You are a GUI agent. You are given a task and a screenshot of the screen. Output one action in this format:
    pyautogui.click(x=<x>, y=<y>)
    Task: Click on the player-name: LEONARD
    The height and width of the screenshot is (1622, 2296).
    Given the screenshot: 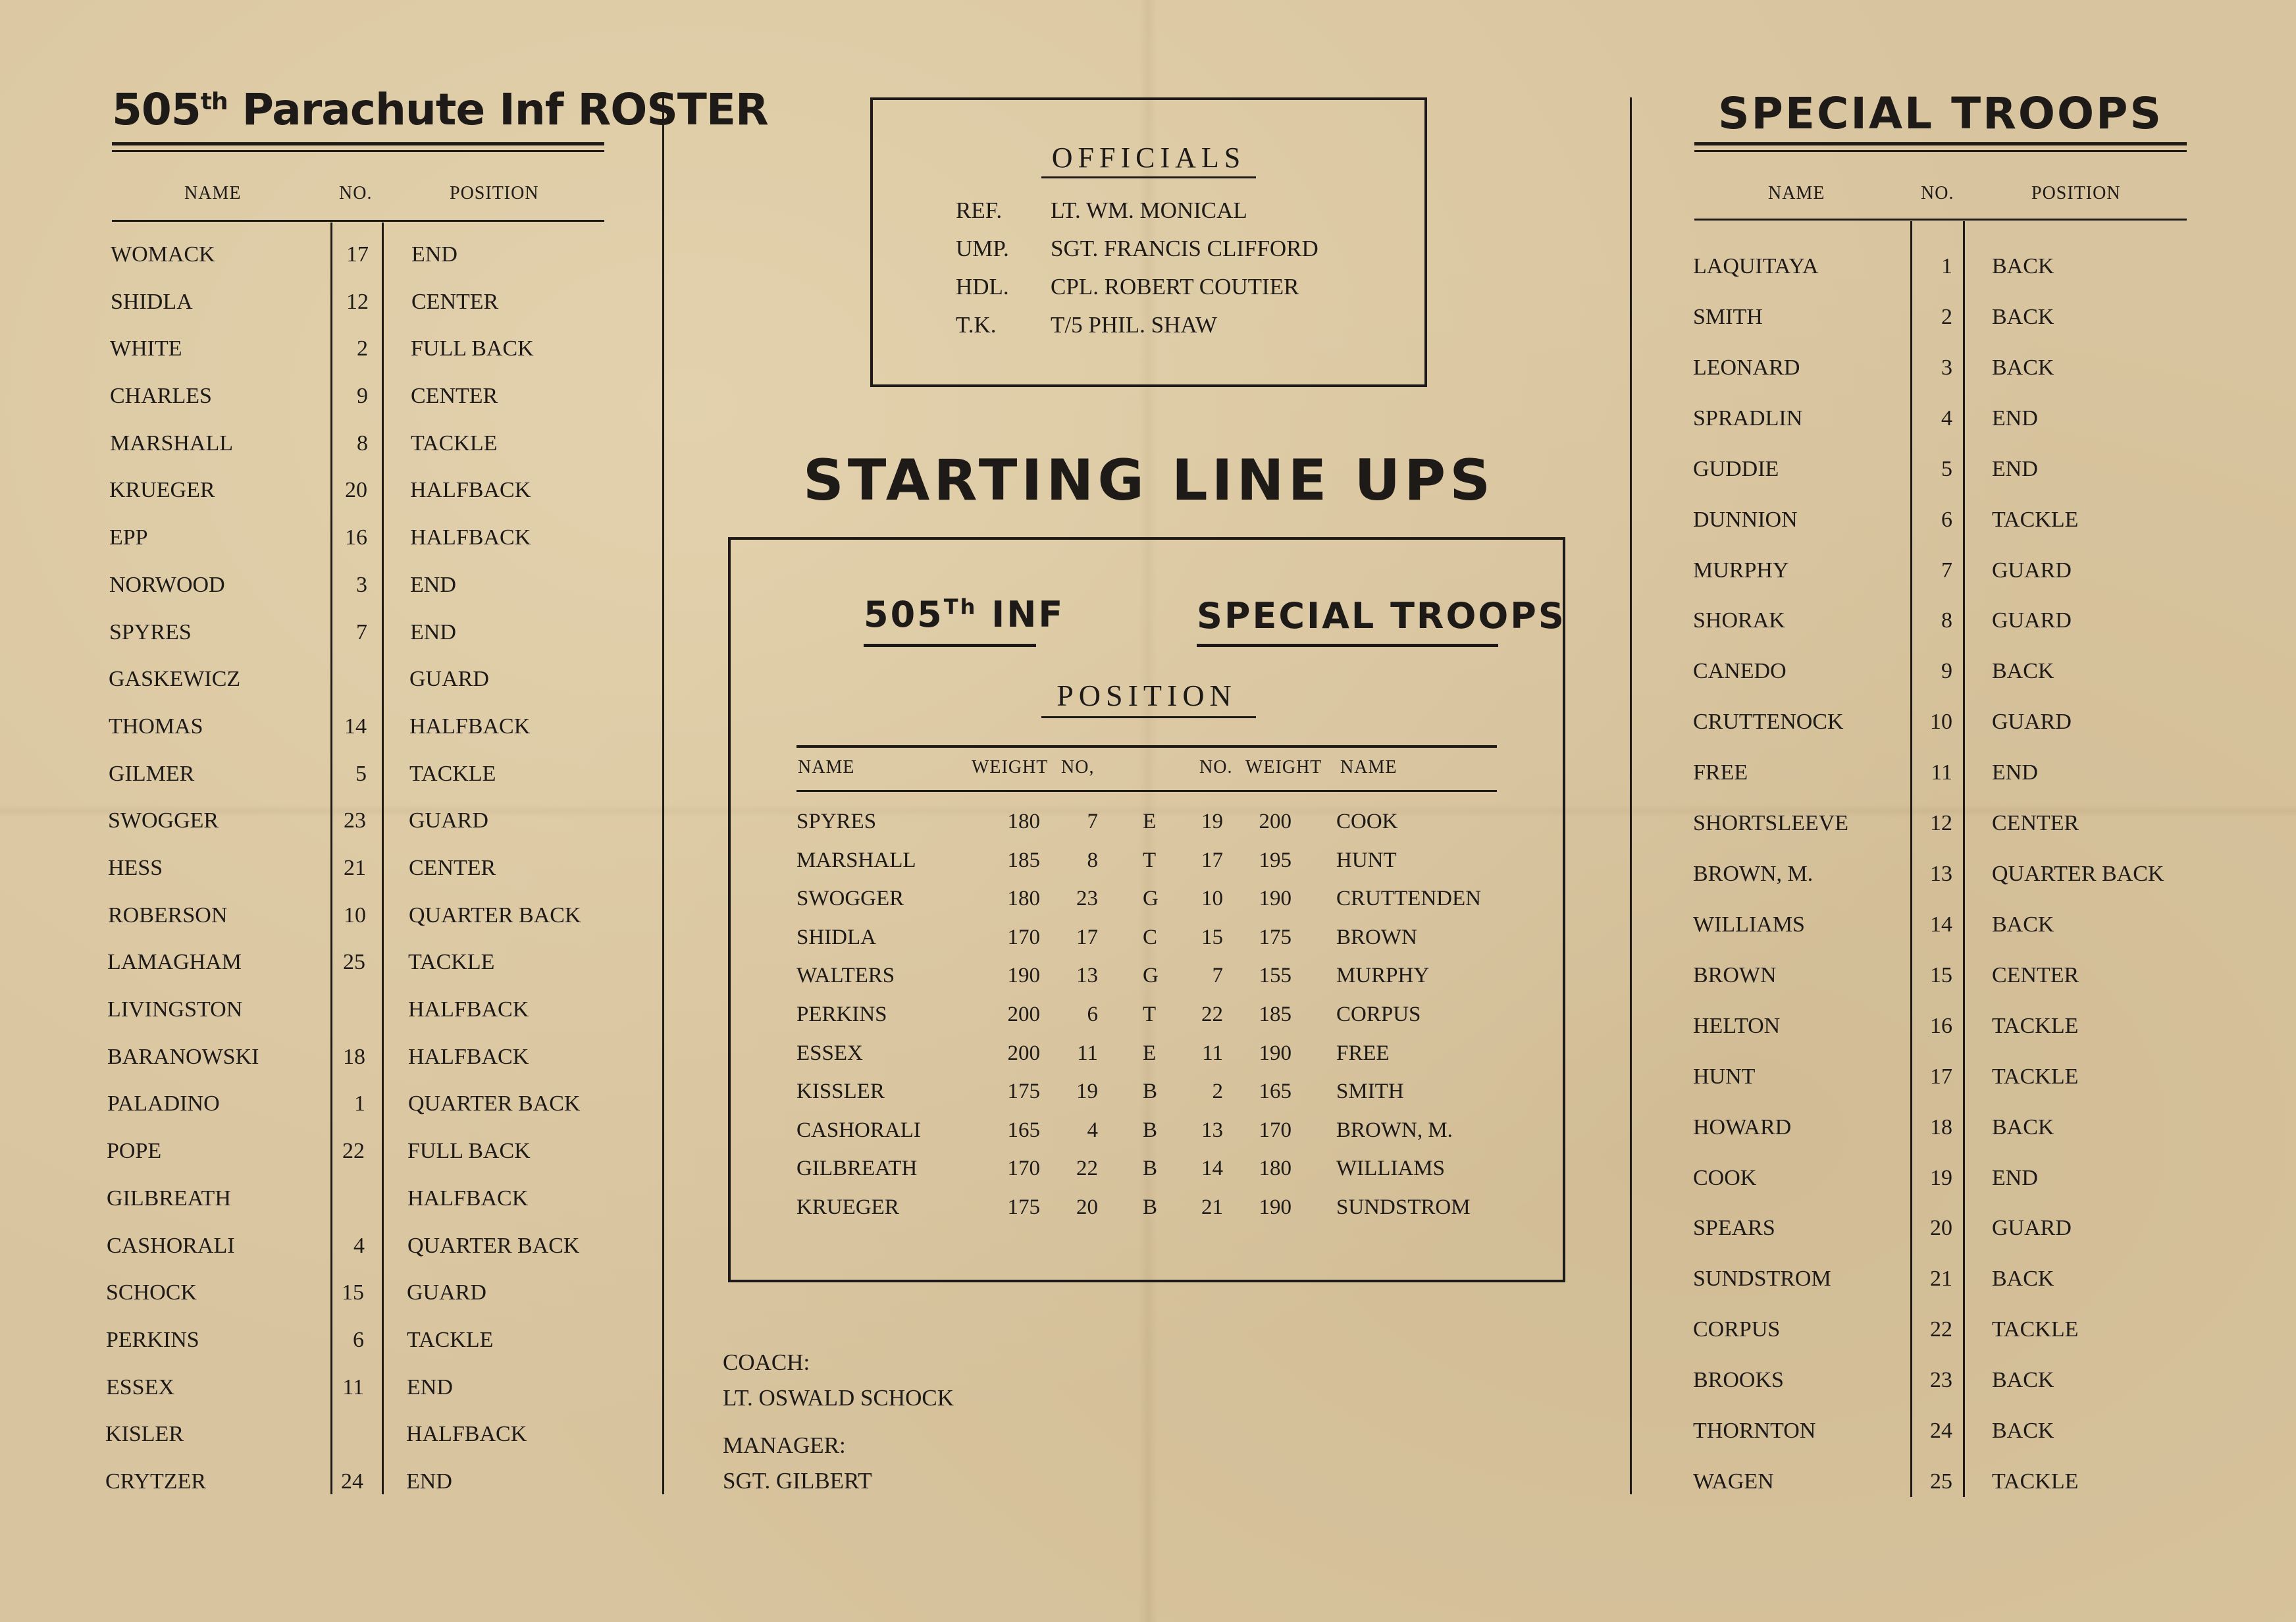 What is the action you would take?
    pyautogui.click(x=1746, y=367)
    